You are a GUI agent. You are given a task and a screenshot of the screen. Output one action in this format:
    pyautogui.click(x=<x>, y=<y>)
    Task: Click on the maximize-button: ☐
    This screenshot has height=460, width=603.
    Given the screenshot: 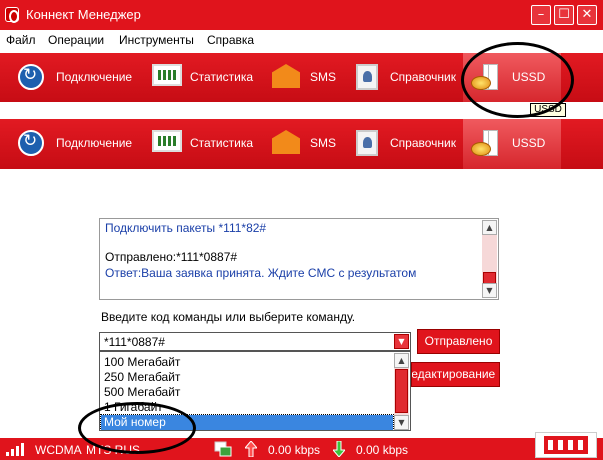 What is the action you would take?
    pyautogui.click(x=564, y=15)
    